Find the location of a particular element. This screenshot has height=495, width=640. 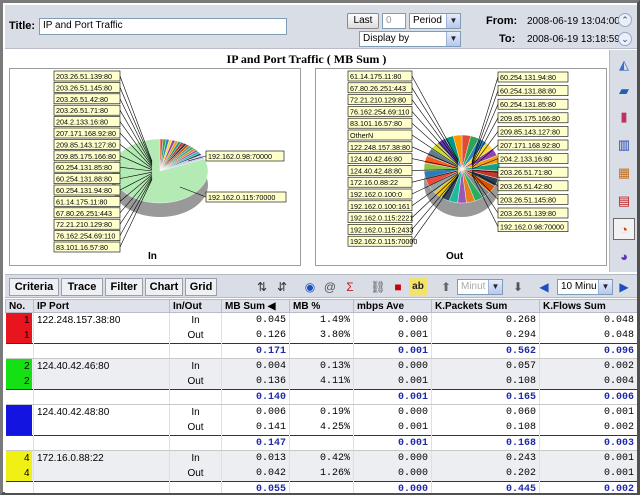

stacked-bar-icon: ▦ is located at coordinates (624, 173).